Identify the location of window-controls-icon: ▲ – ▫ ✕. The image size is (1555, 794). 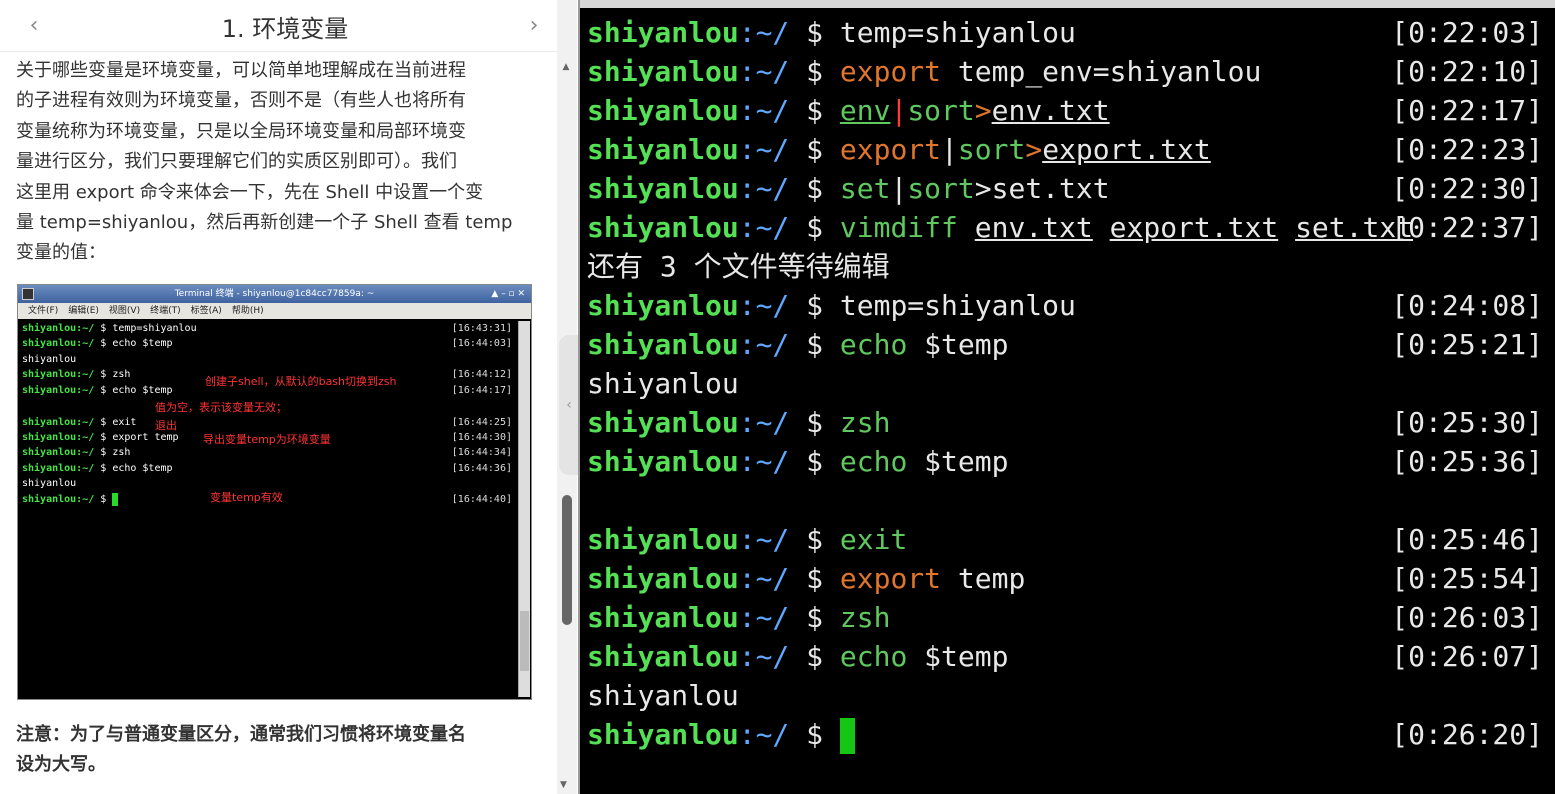
(508, 294).